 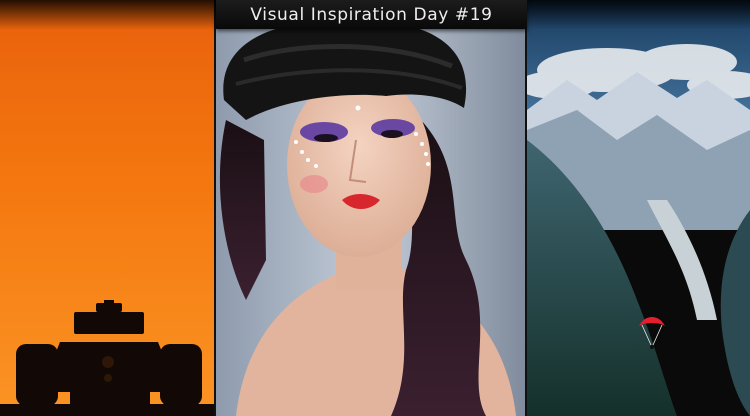 What do you see at coordinates (735, 313) in the screenshot?
I see `right-slope` at bounding box center [735, 313].